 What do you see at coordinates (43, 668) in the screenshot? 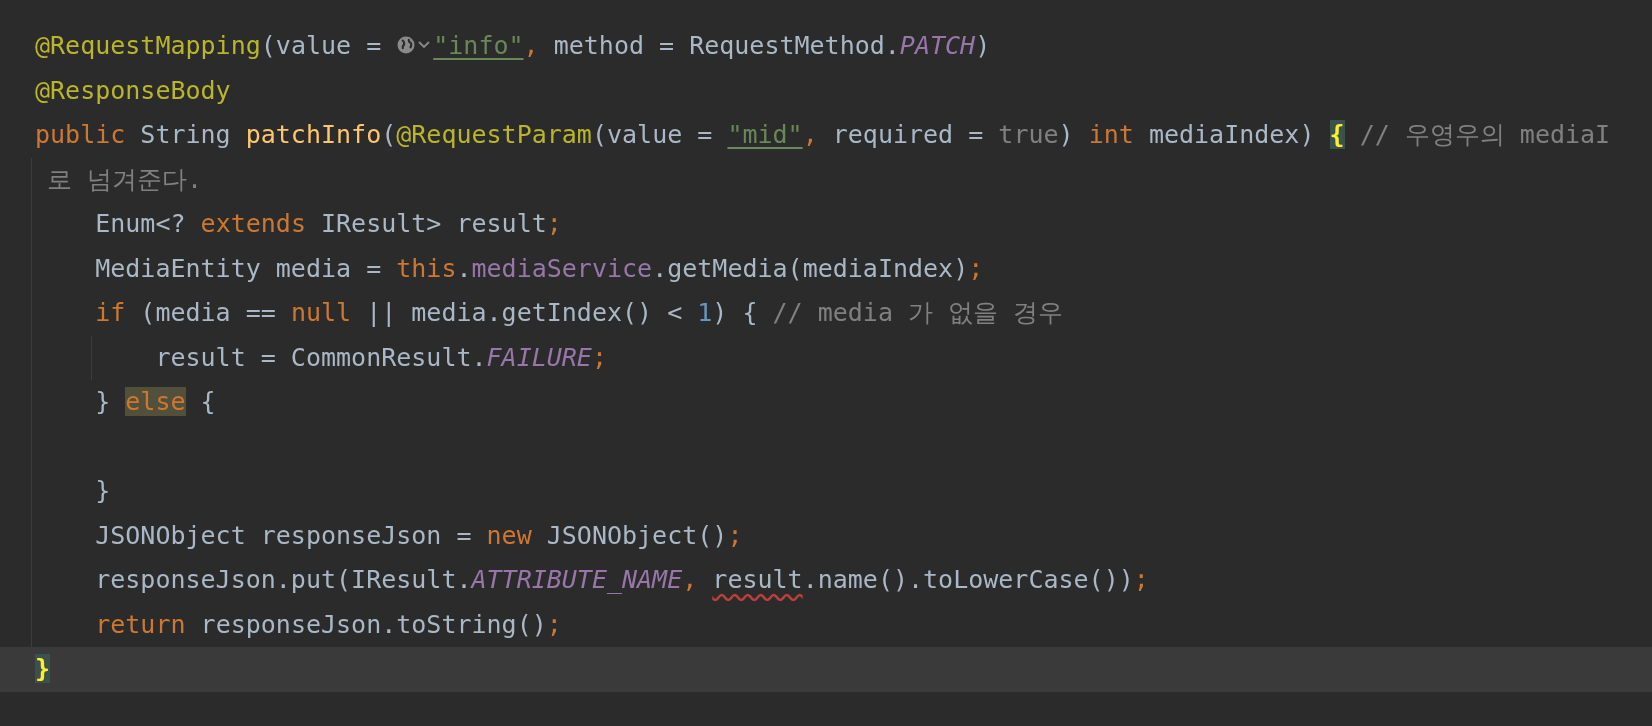
I see `matched-brace: }` at bounding box center [43, 668].